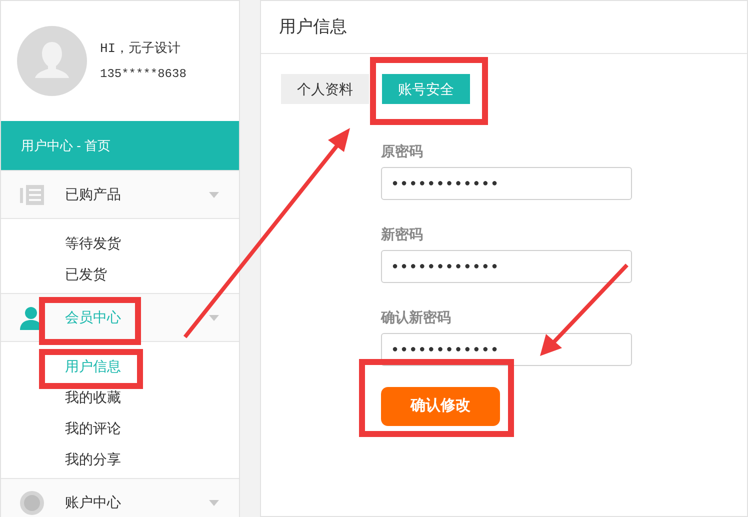 The image size is (748, 517). I want to click on list-icon, so click(32, 194).